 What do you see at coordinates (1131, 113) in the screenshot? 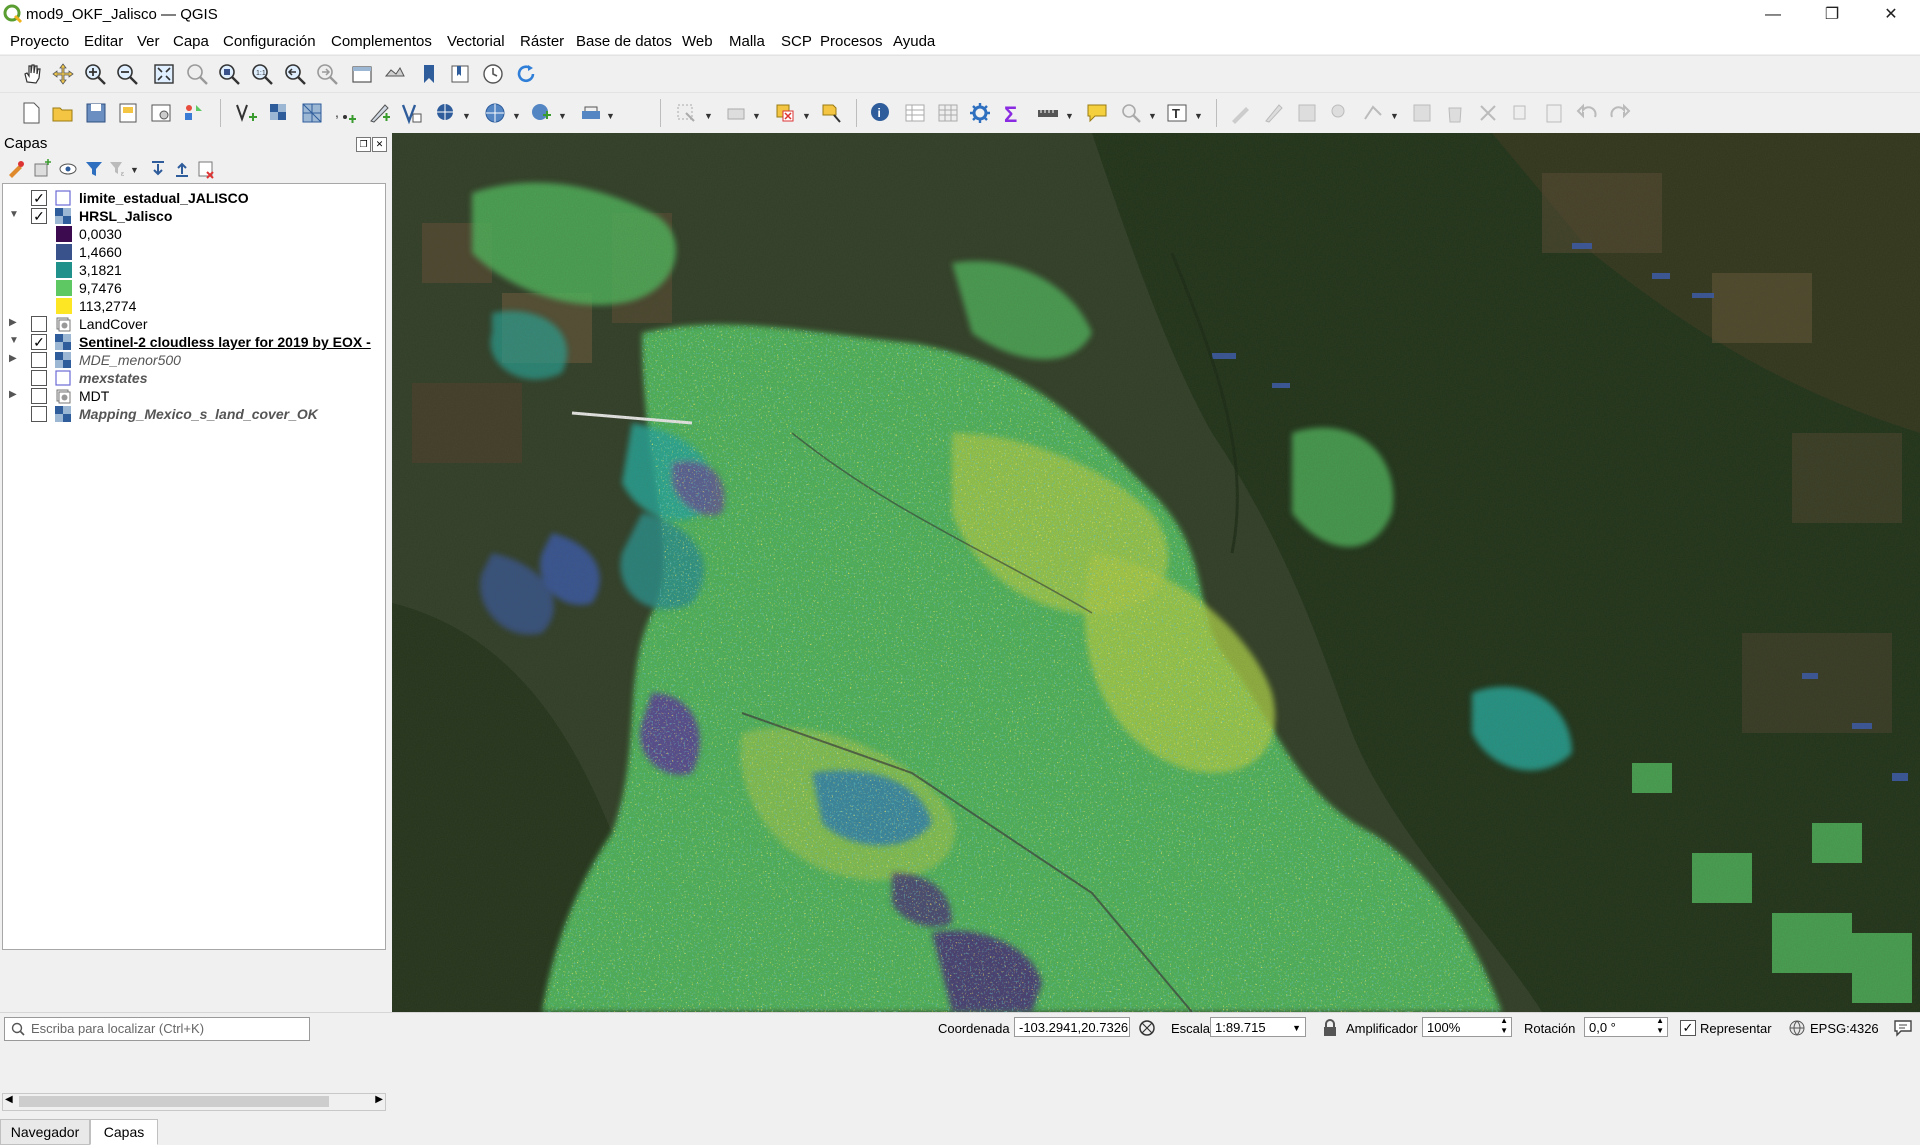
I see `locator-zoom-icon` at bounding box center [1131, 113].